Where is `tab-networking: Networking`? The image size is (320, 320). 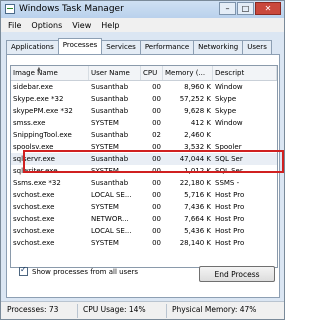
tab-networking: Networking is located at coordinates (218, 47).